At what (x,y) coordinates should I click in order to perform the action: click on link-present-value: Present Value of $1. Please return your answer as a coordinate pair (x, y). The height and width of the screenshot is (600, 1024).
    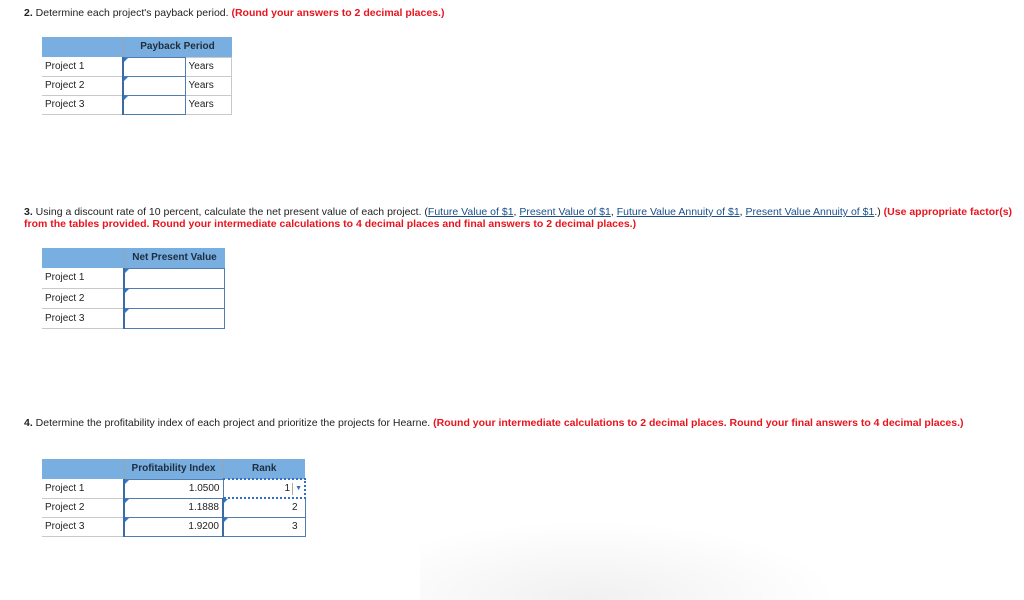
    Looking at the image, I should click on (564, 212).